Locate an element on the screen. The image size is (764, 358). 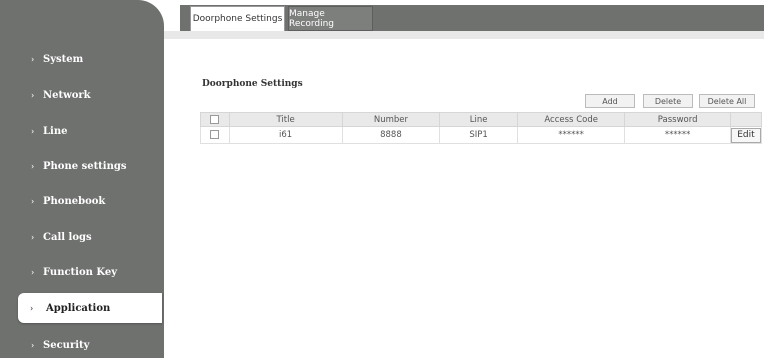
sidebar-item-function-key: › Function Key is located at coordinates (81, 272).